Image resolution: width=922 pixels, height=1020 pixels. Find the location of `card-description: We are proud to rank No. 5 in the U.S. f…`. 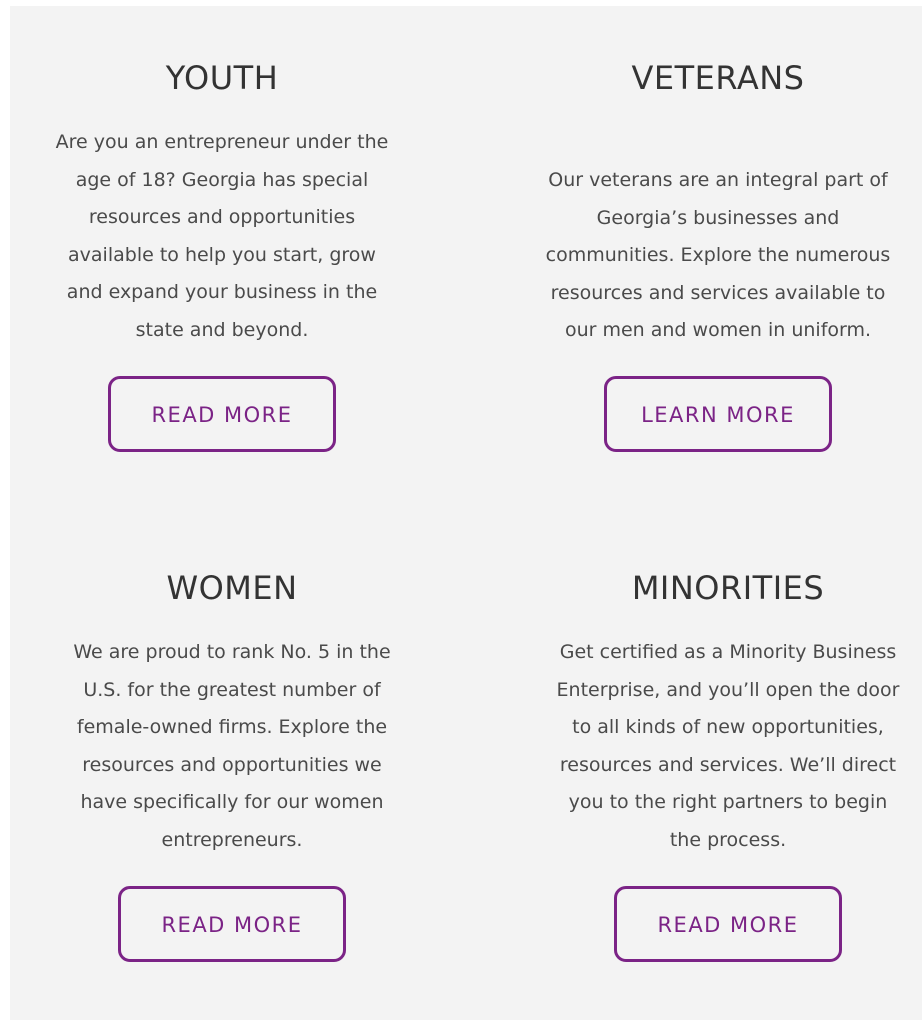

card-description: We are proud to rank No. 5 in the U.S. f… is located at coordinates (232, 747).